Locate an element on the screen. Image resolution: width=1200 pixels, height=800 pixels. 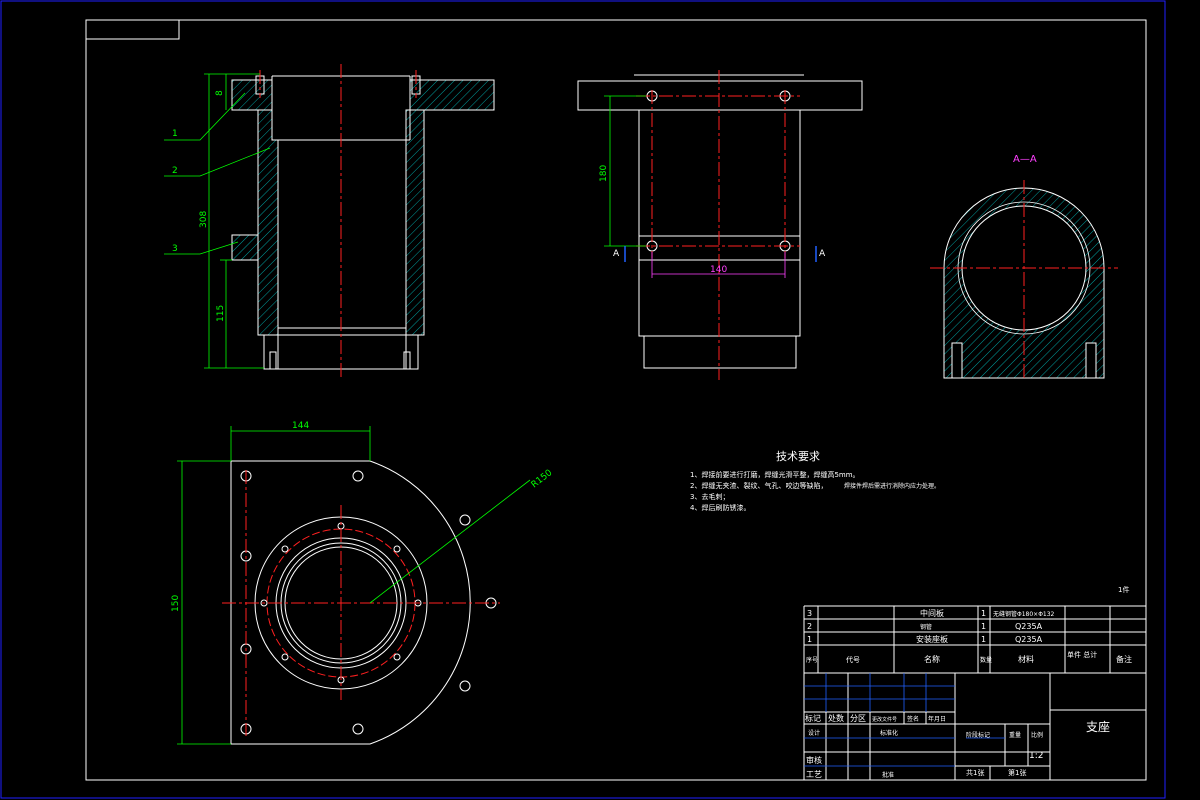
bom-row-2-material: Q235A is located at coordinates (1029, 626).